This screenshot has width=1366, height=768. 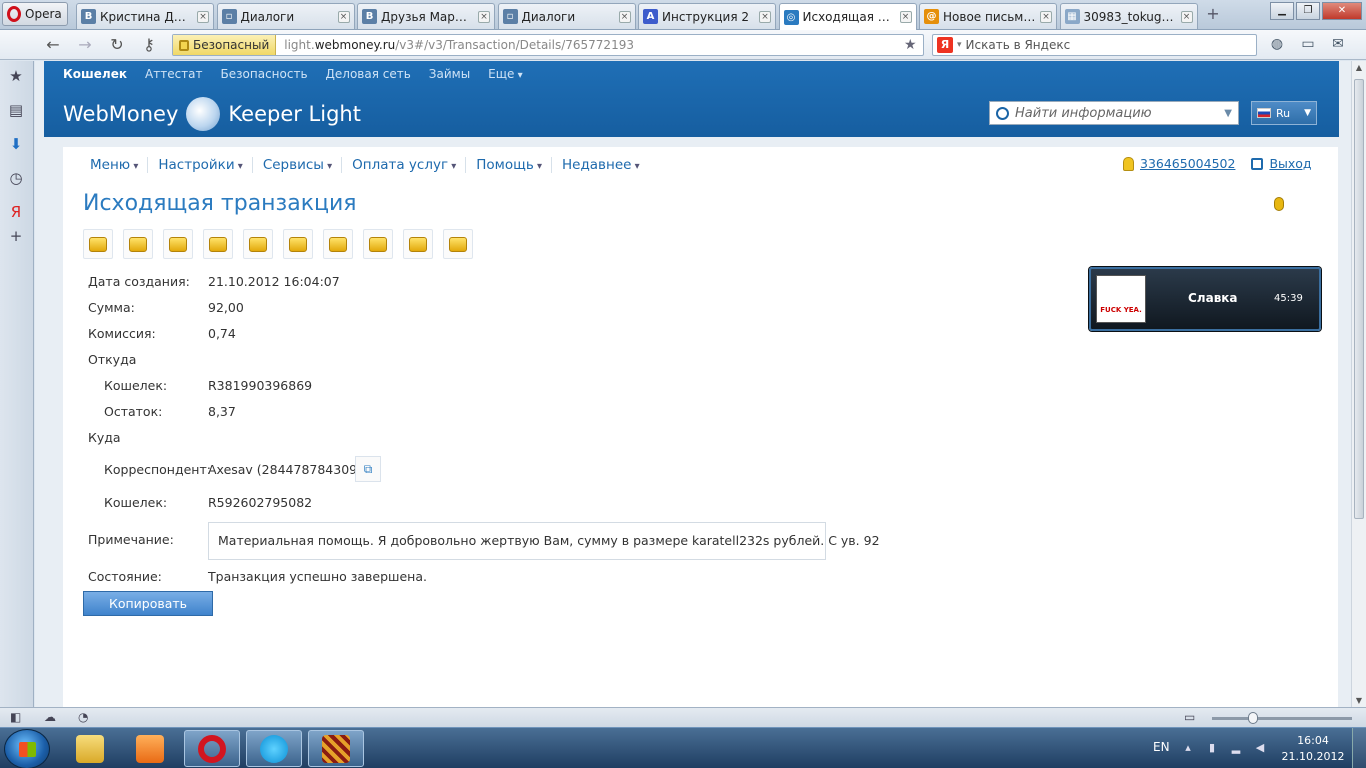 What do you see at coordinates (1277, 45) in the screenshot?
I see `globe-icon: ◍` at bounding box center [1277, 45].